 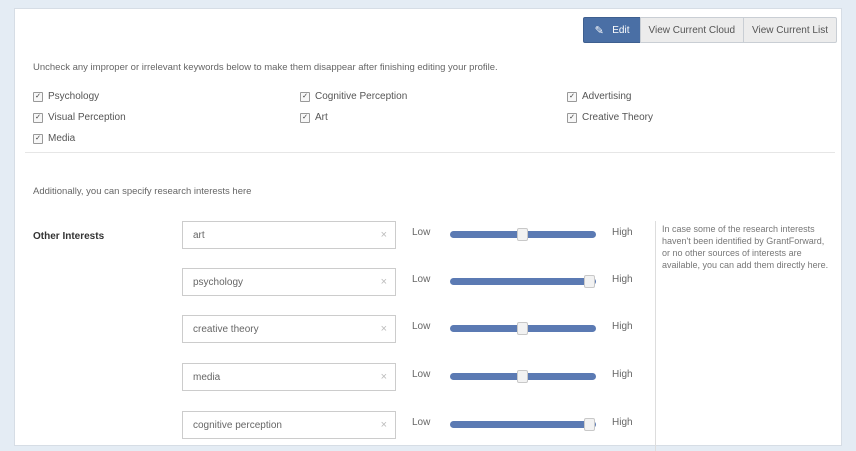 I want to click on interest-row: media × Low High, so click(x=412, y=377).